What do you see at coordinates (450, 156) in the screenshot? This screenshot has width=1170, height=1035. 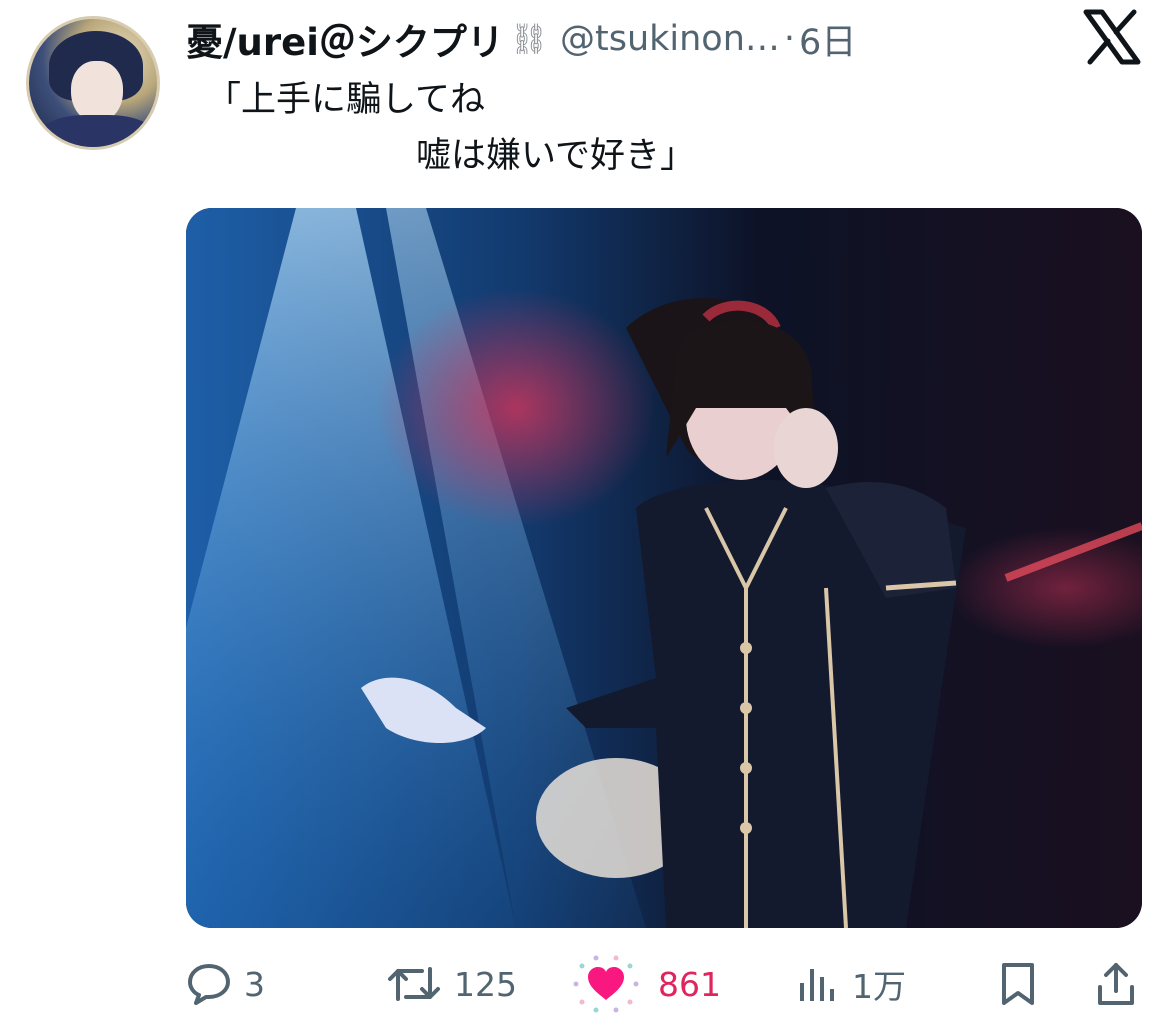 I see `tweet-text-line-2: 嘘は嫌いで好き」` at bounding box center [450, 156].